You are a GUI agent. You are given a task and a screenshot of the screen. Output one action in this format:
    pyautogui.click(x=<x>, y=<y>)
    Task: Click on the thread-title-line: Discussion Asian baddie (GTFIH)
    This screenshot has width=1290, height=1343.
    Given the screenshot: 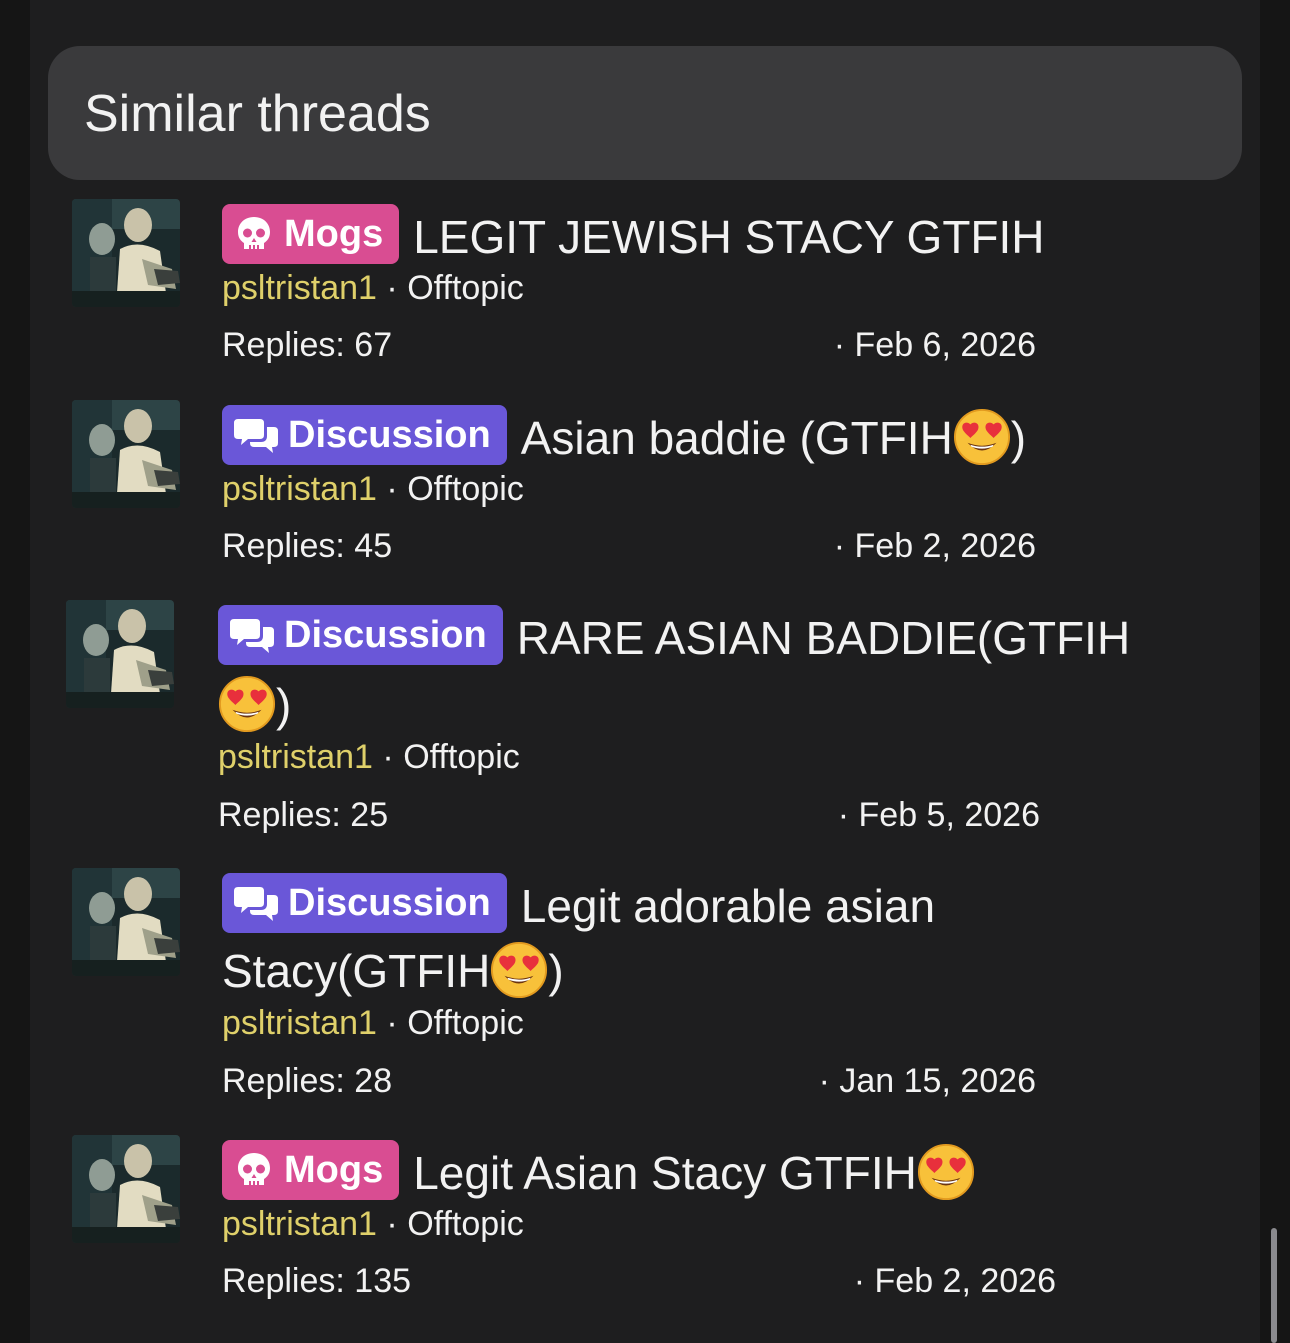 What is the action you would take?
    pyautogui.click(x=624, y=438)
    